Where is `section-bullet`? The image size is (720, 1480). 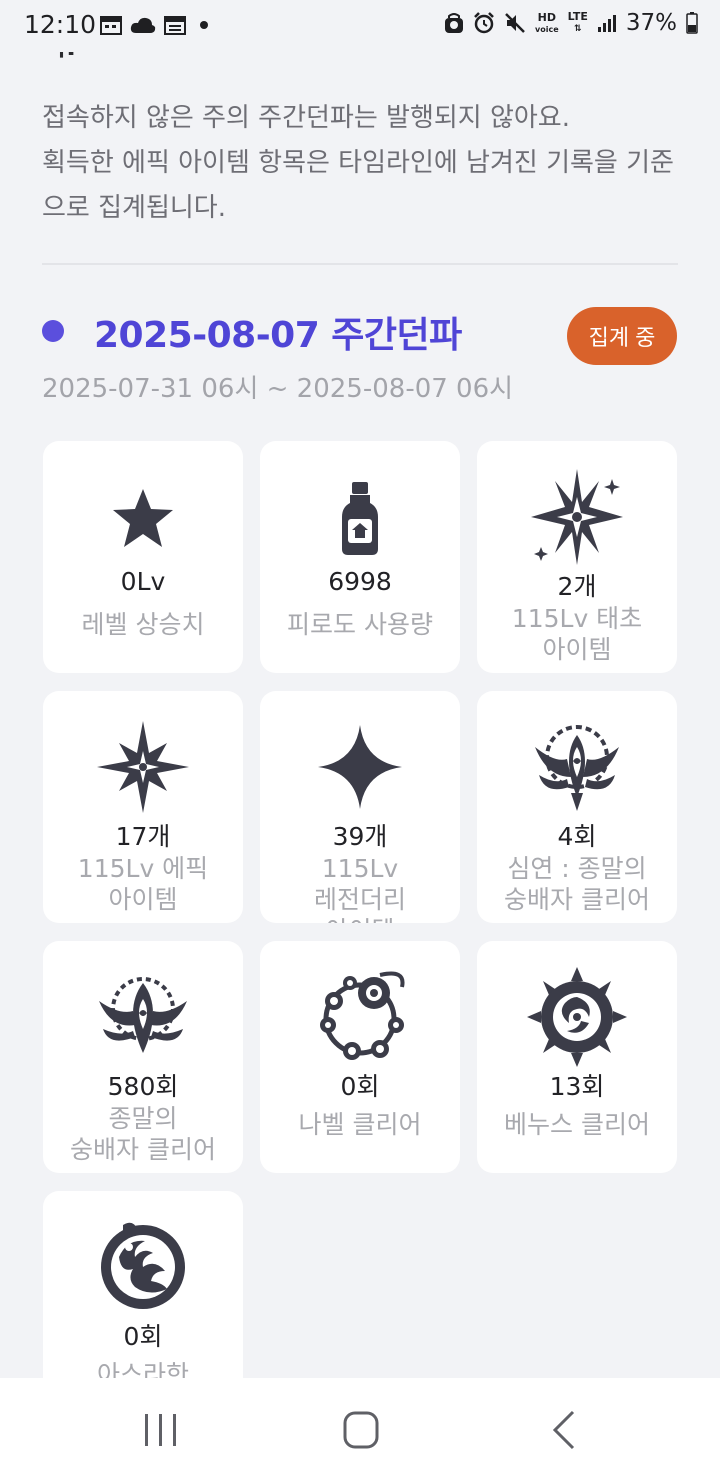
section-bullet is located at coordinates (53, 331).